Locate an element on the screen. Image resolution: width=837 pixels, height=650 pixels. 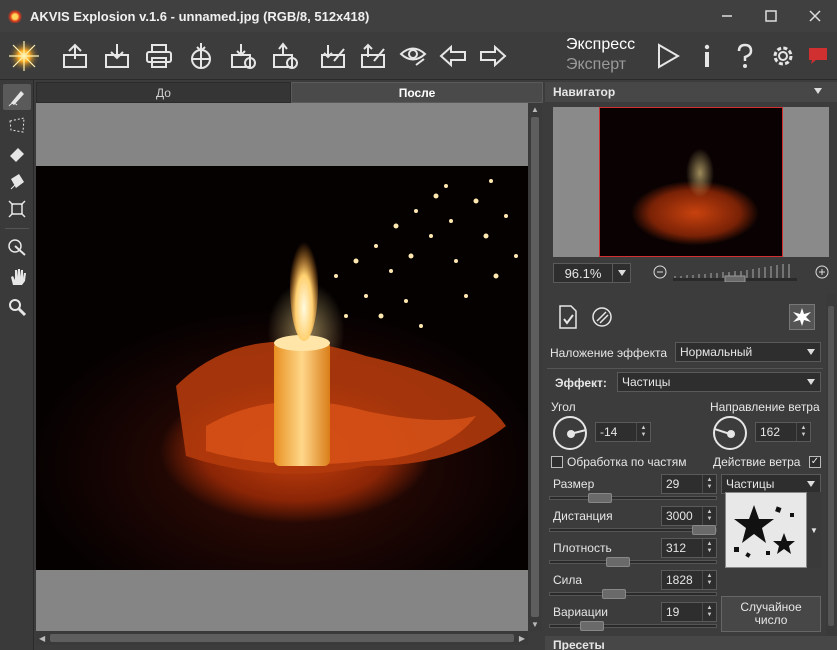
size-slider is located at coordinates (633, 498).